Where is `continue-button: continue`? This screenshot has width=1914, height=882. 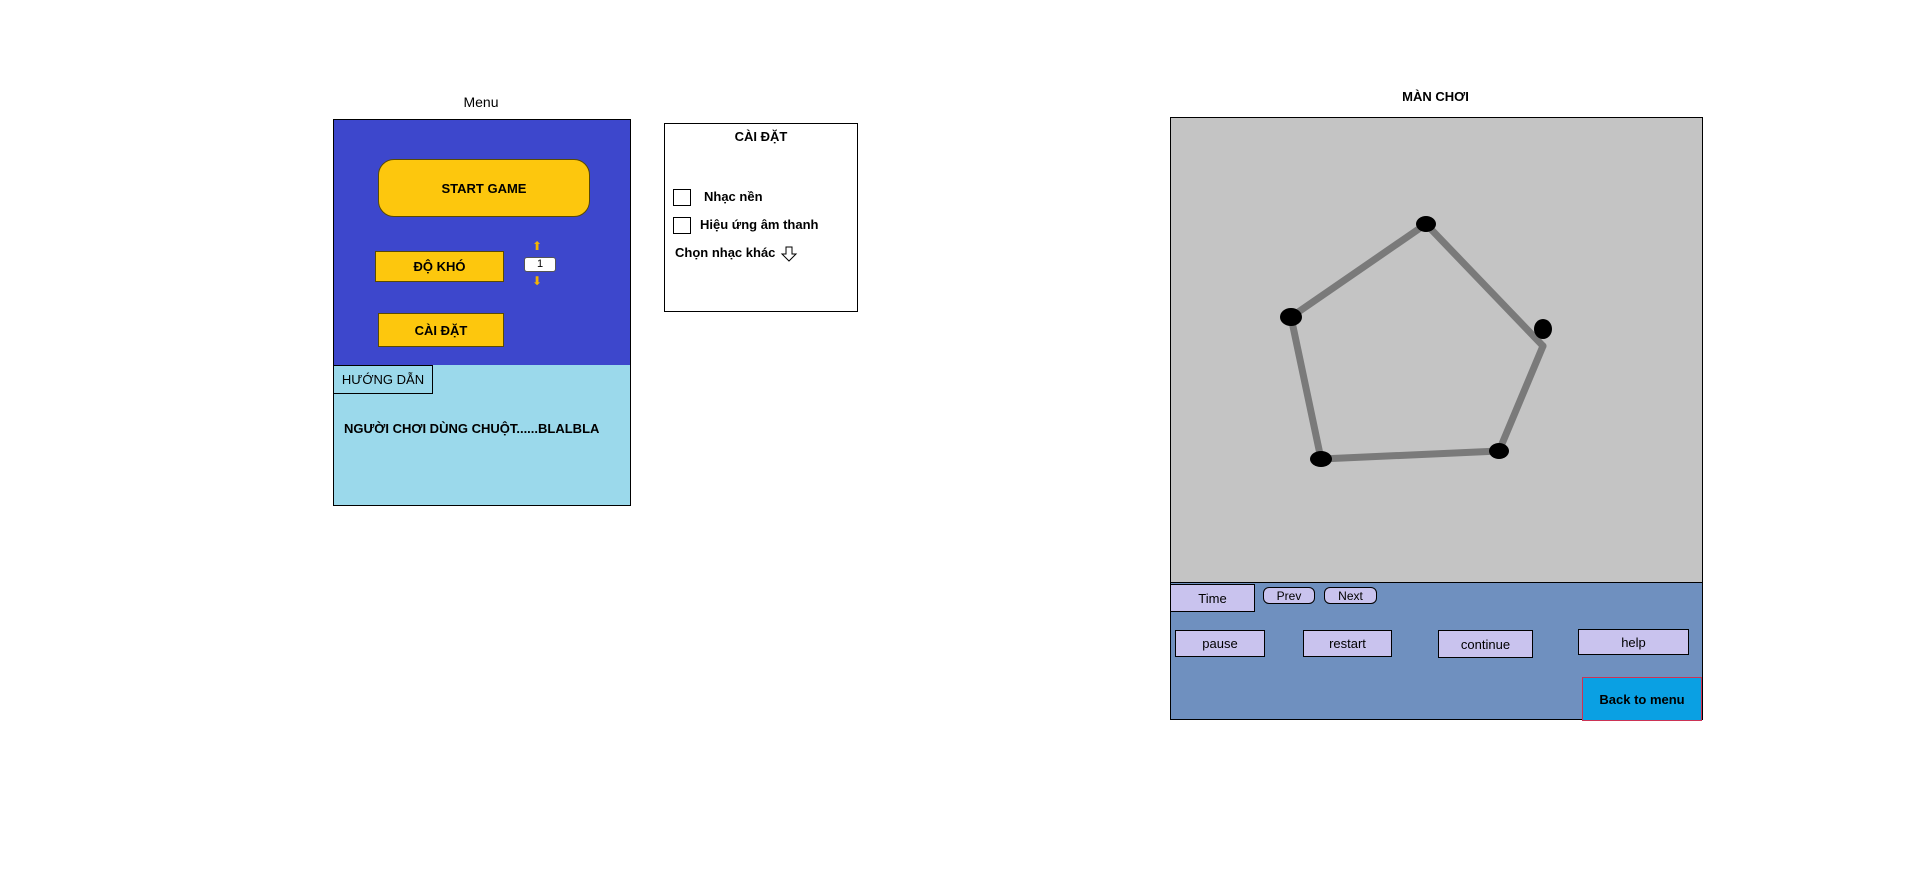 continue-button: continue is located at coordinates (1485, 644).